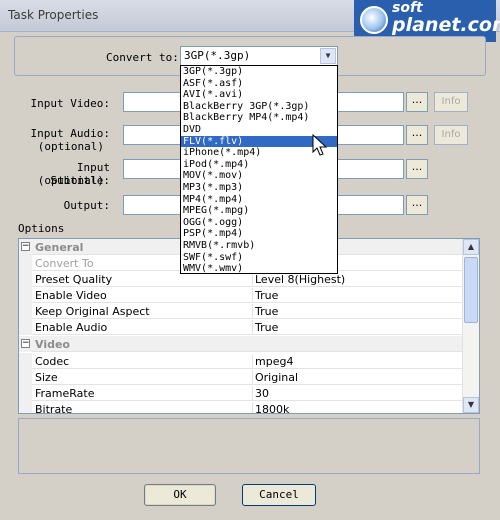 This screenshot has height=520, width=500. Describe the element at coordinates (92, 311) in the screenshot. I see `property-name: Keep Original Aspect` at that location.